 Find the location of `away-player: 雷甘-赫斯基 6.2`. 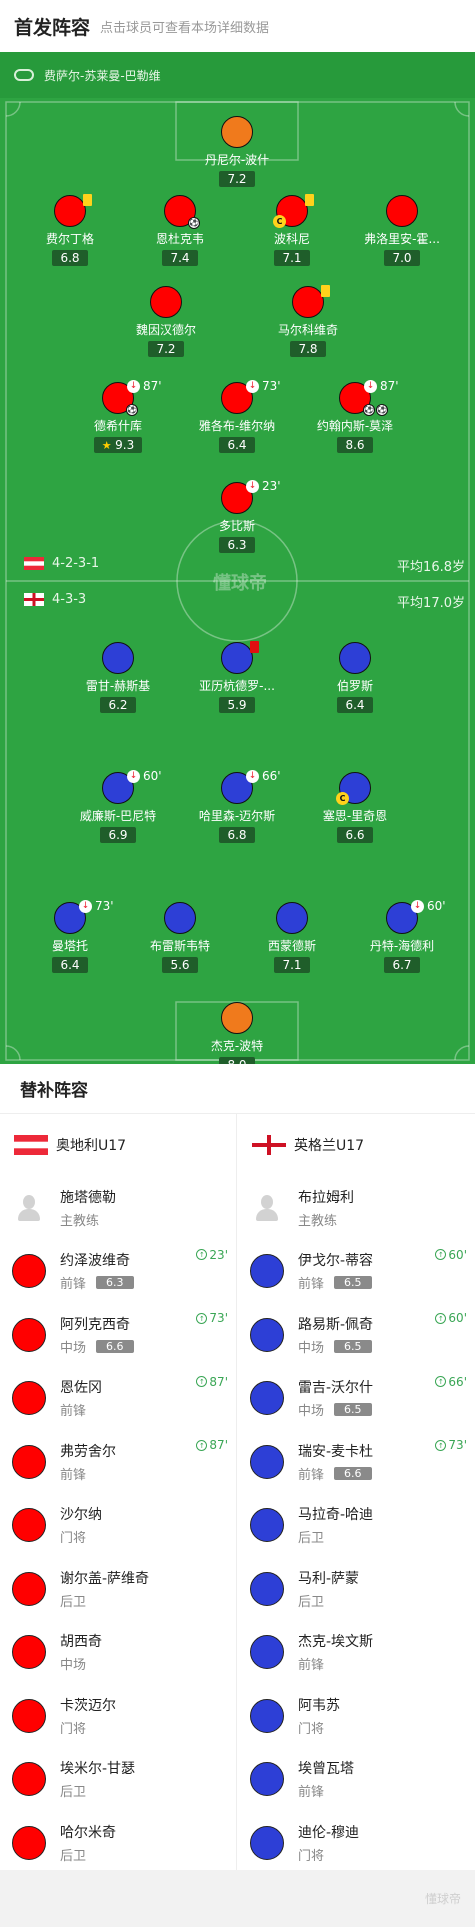

away-player: 雷甘-赫斯基 6.2 is located at coordinates (118, 677).